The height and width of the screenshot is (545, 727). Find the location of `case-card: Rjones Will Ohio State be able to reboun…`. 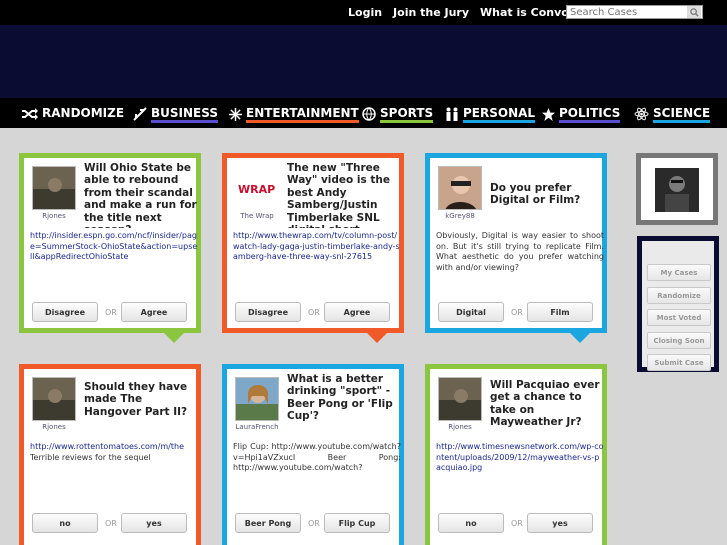

case-card: Rjones Will Ohio State be able to reboun… is located at coordinates (110, 243).